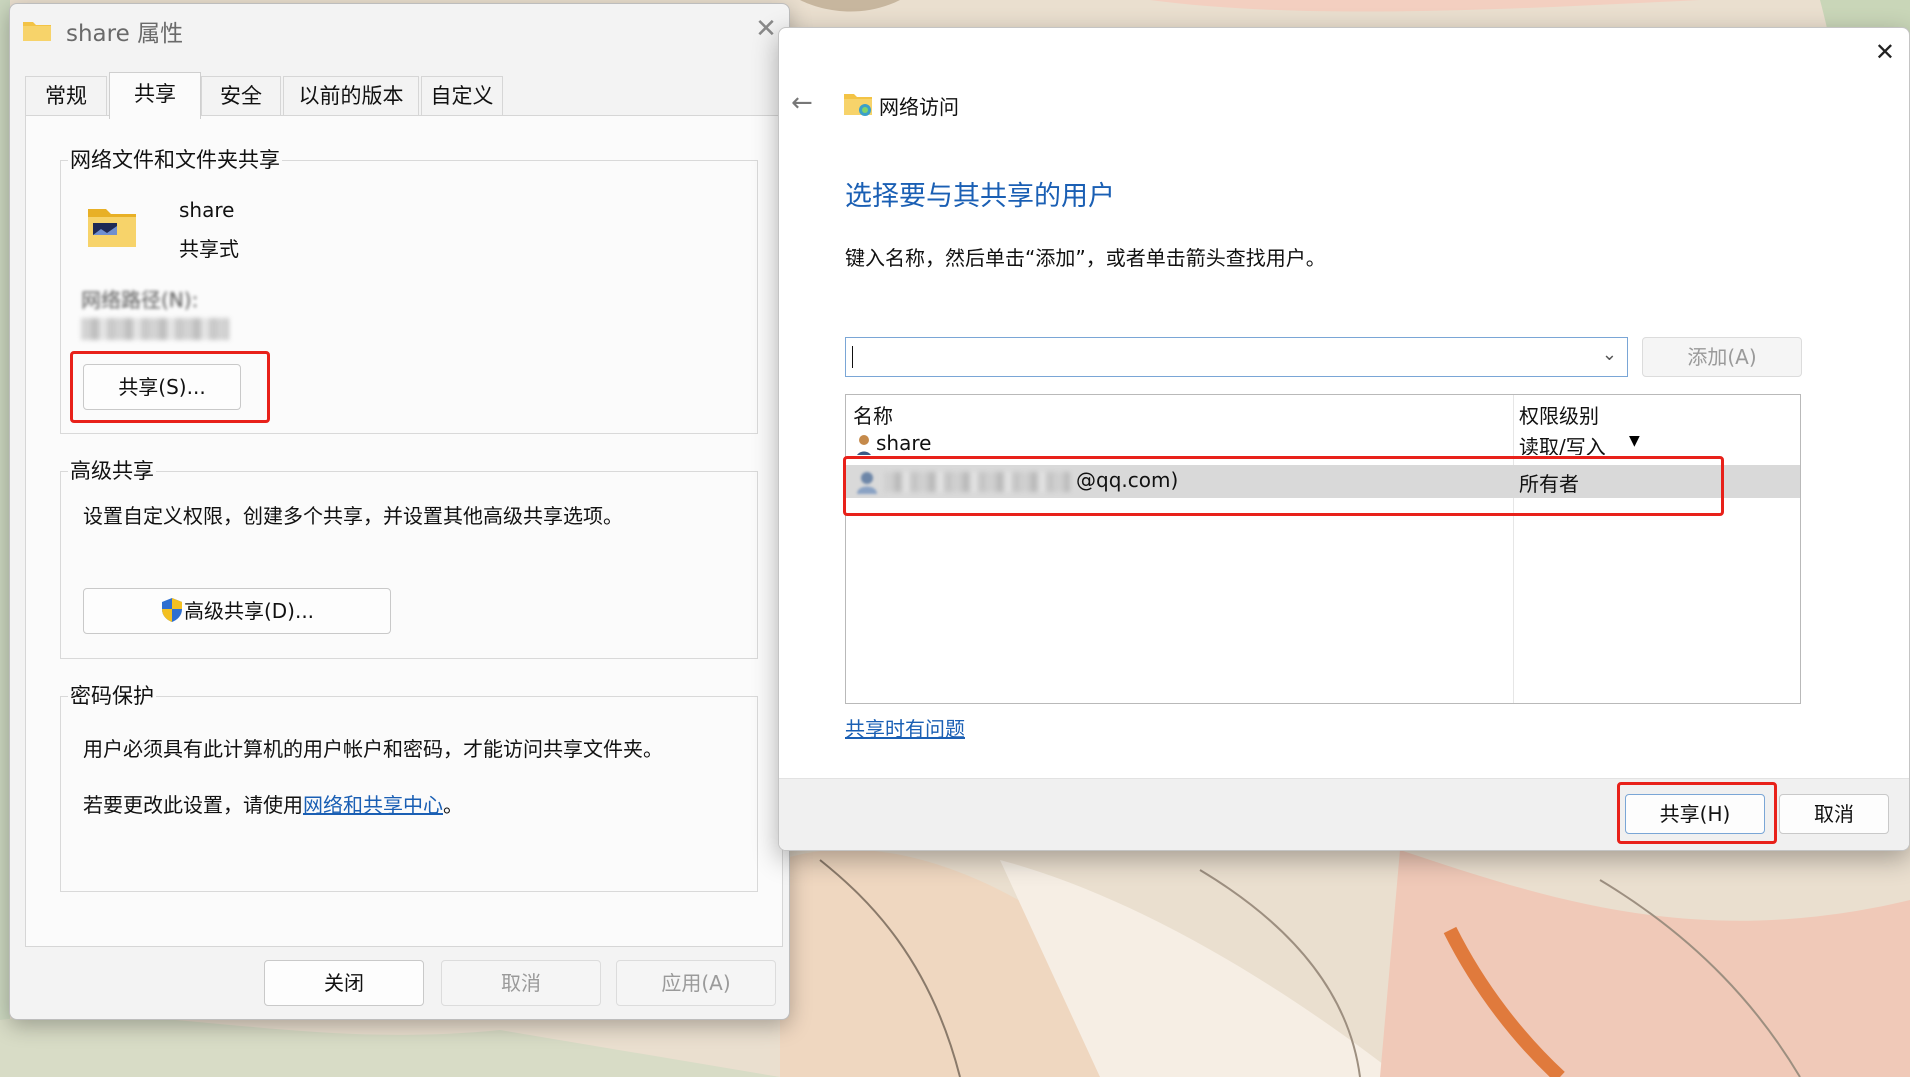 The image size is (1910, 1077). I want to click on group-title: 高级共享, so click(112, 470).